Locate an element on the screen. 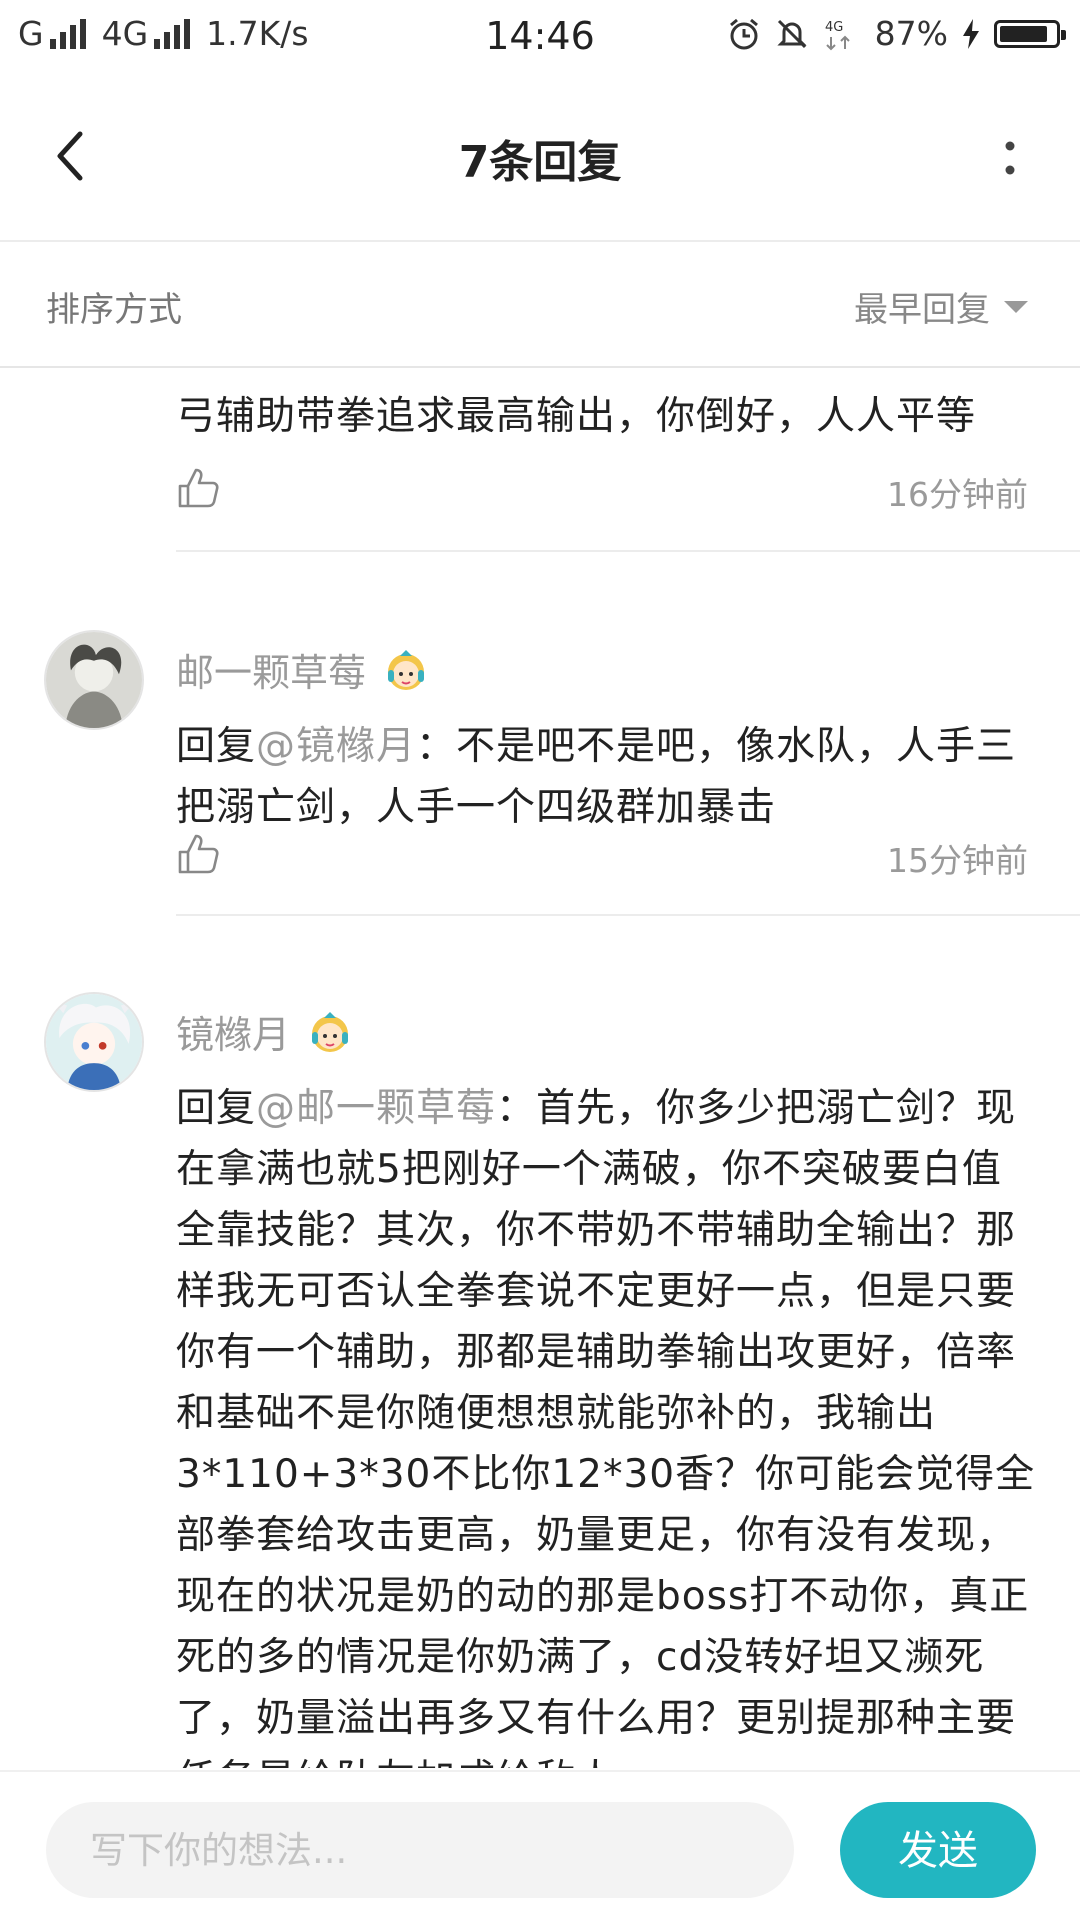 The image size is (1080, 1922). battery-icon is located at coordinates (1030, 33).